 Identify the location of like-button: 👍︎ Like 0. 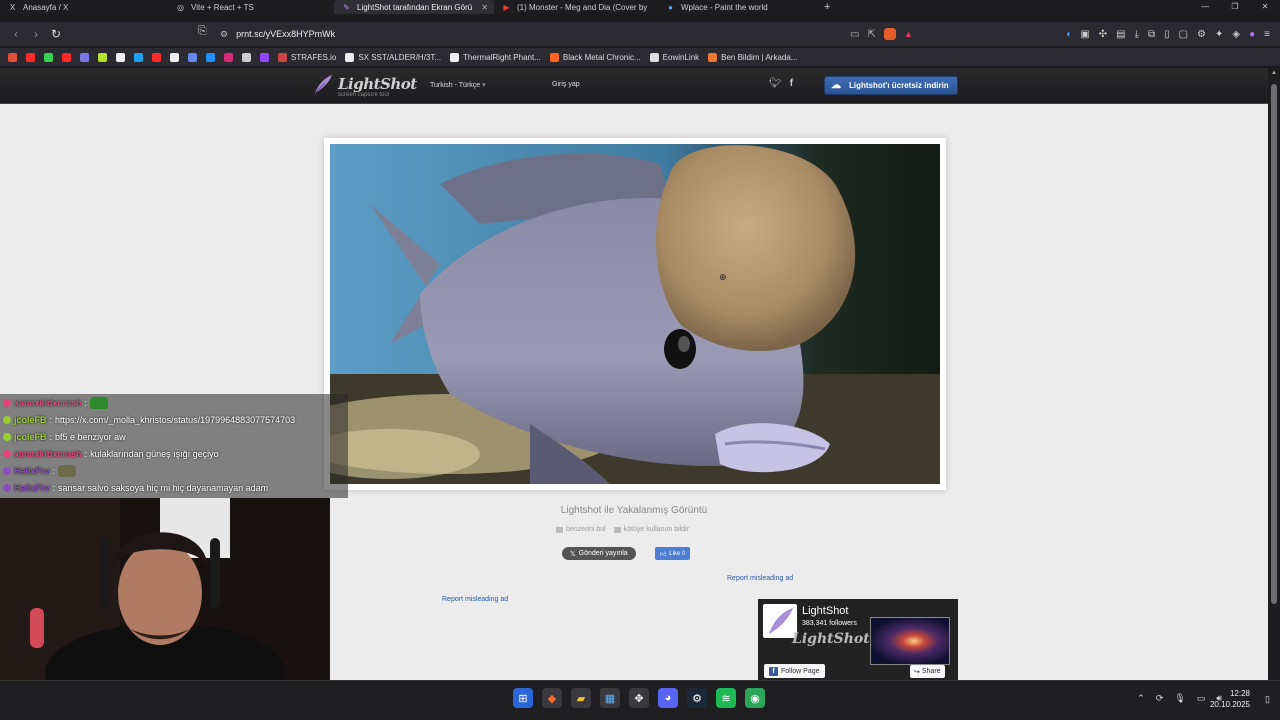
(673, 553).